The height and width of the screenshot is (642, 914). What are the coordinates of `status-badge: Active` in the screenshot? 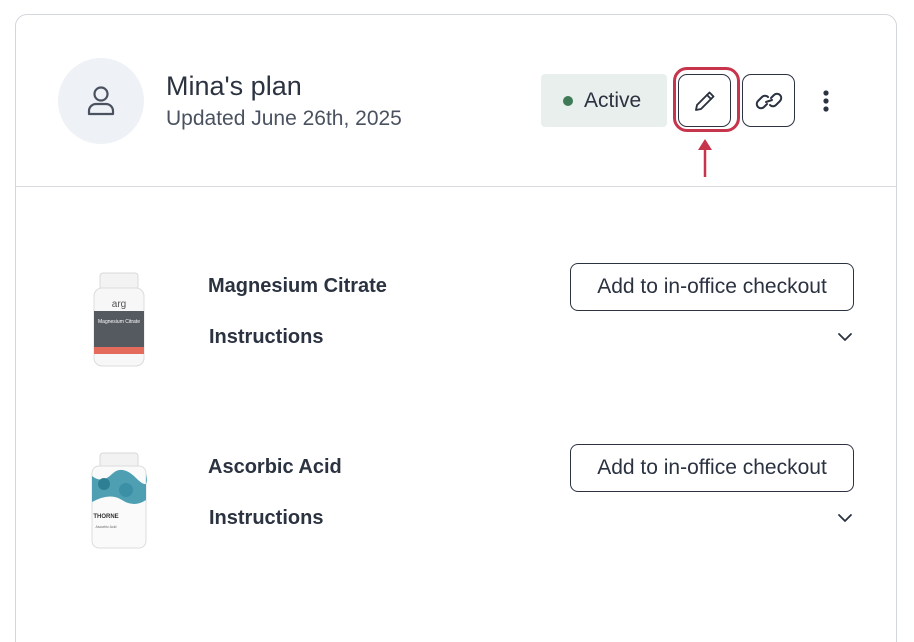 It's located at (604, 100).